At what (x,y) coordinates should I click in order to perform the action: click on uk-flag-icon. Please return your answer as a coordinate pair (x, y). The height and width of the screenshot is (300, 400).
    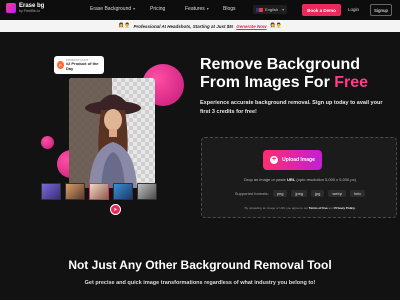
    Looking at the image, I should click on (259, 9).